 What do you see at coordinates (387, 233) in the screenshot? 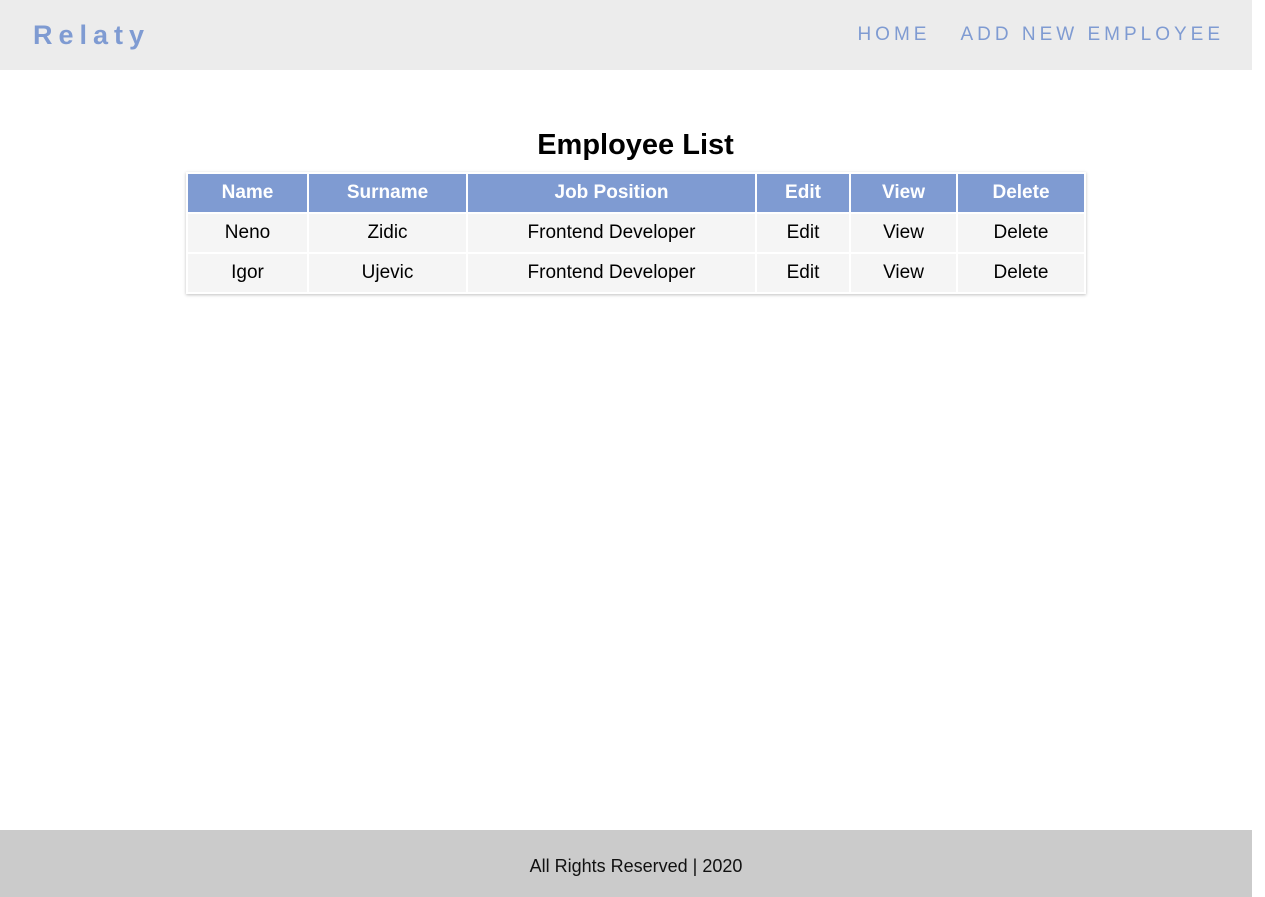
I see `cell-surname: Zidic` at bounding box center [387, 233].